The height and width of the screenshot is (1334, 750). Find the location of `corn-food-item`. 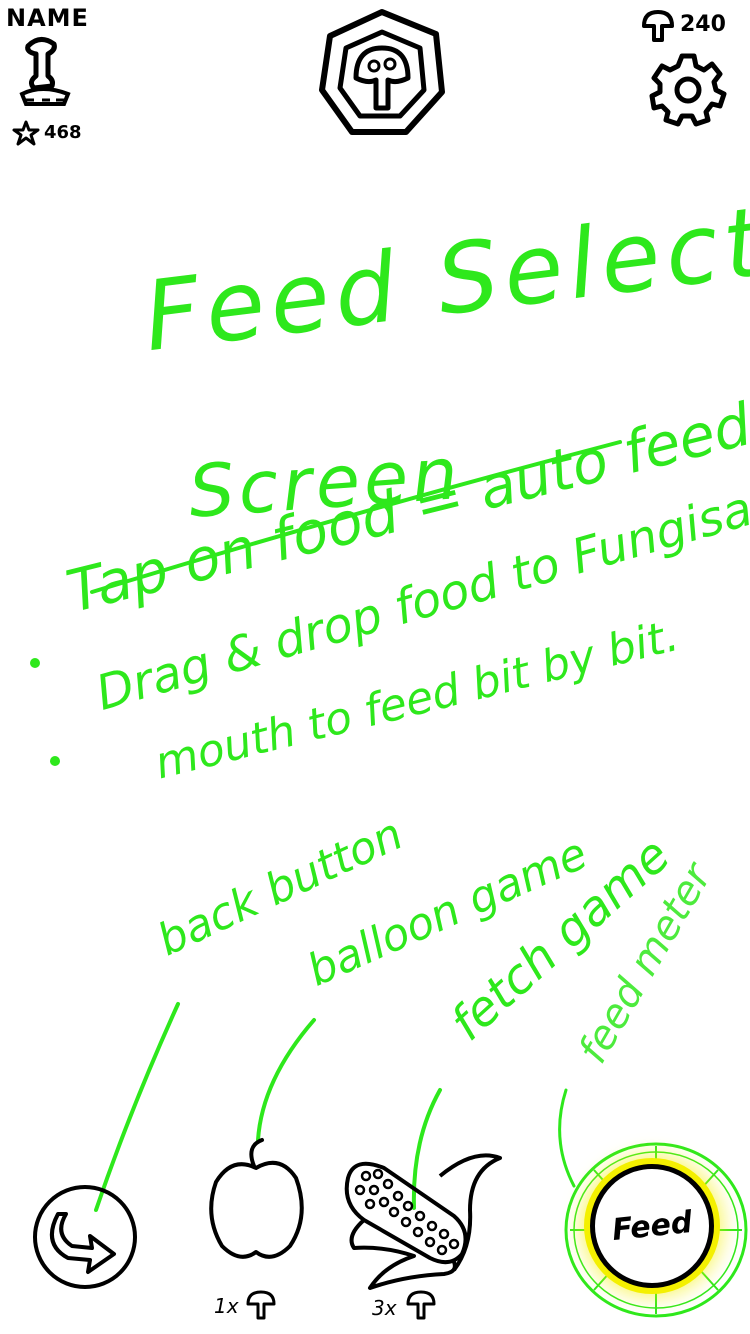

corn-food-item is located at coordinates (424, 1221).